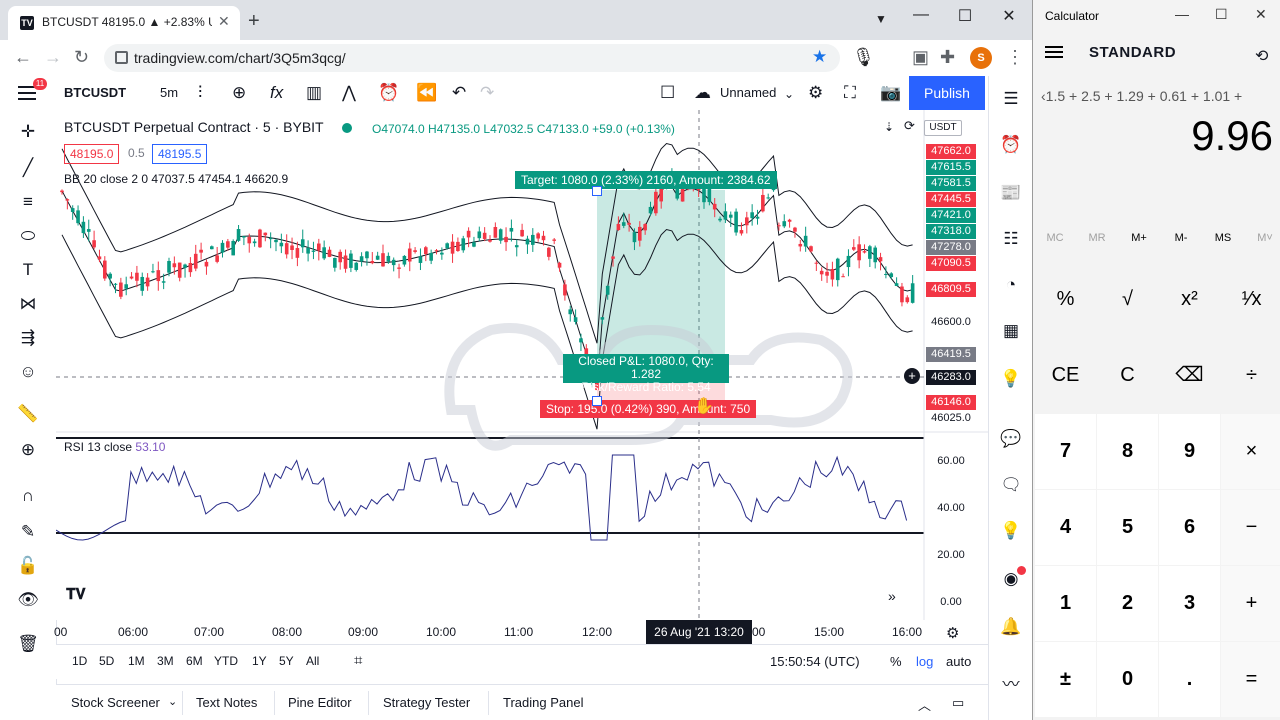  I want to click on range-button-5d: 5D, so click(106, 661).